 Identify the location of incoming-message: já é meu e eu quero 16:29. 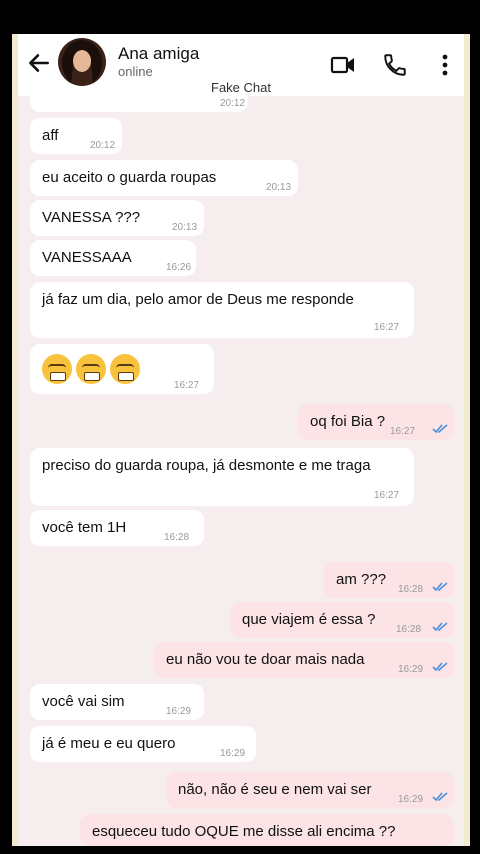
(143, 744).